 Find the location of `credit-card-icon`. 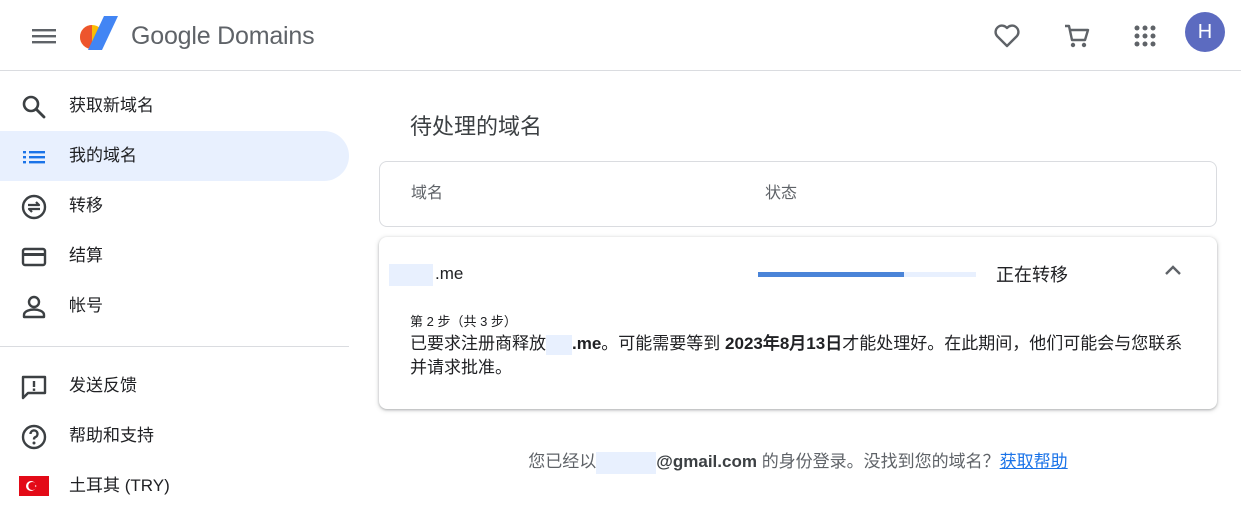

credit-card-icon is located at coordinates (34, 257).